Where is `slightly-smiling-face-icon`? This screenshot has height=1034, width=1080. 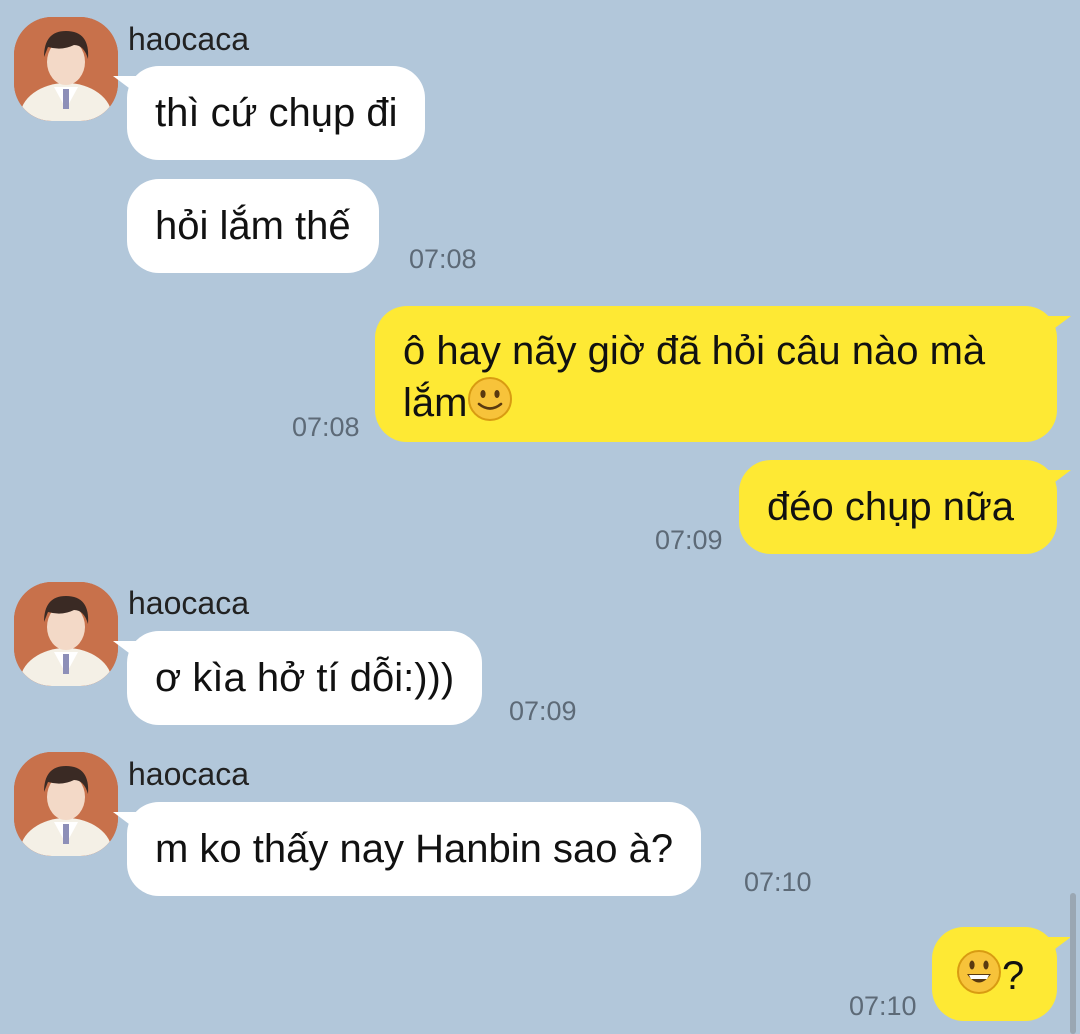 slightly-smiling-face-icon is located at coordinates (490, 399).